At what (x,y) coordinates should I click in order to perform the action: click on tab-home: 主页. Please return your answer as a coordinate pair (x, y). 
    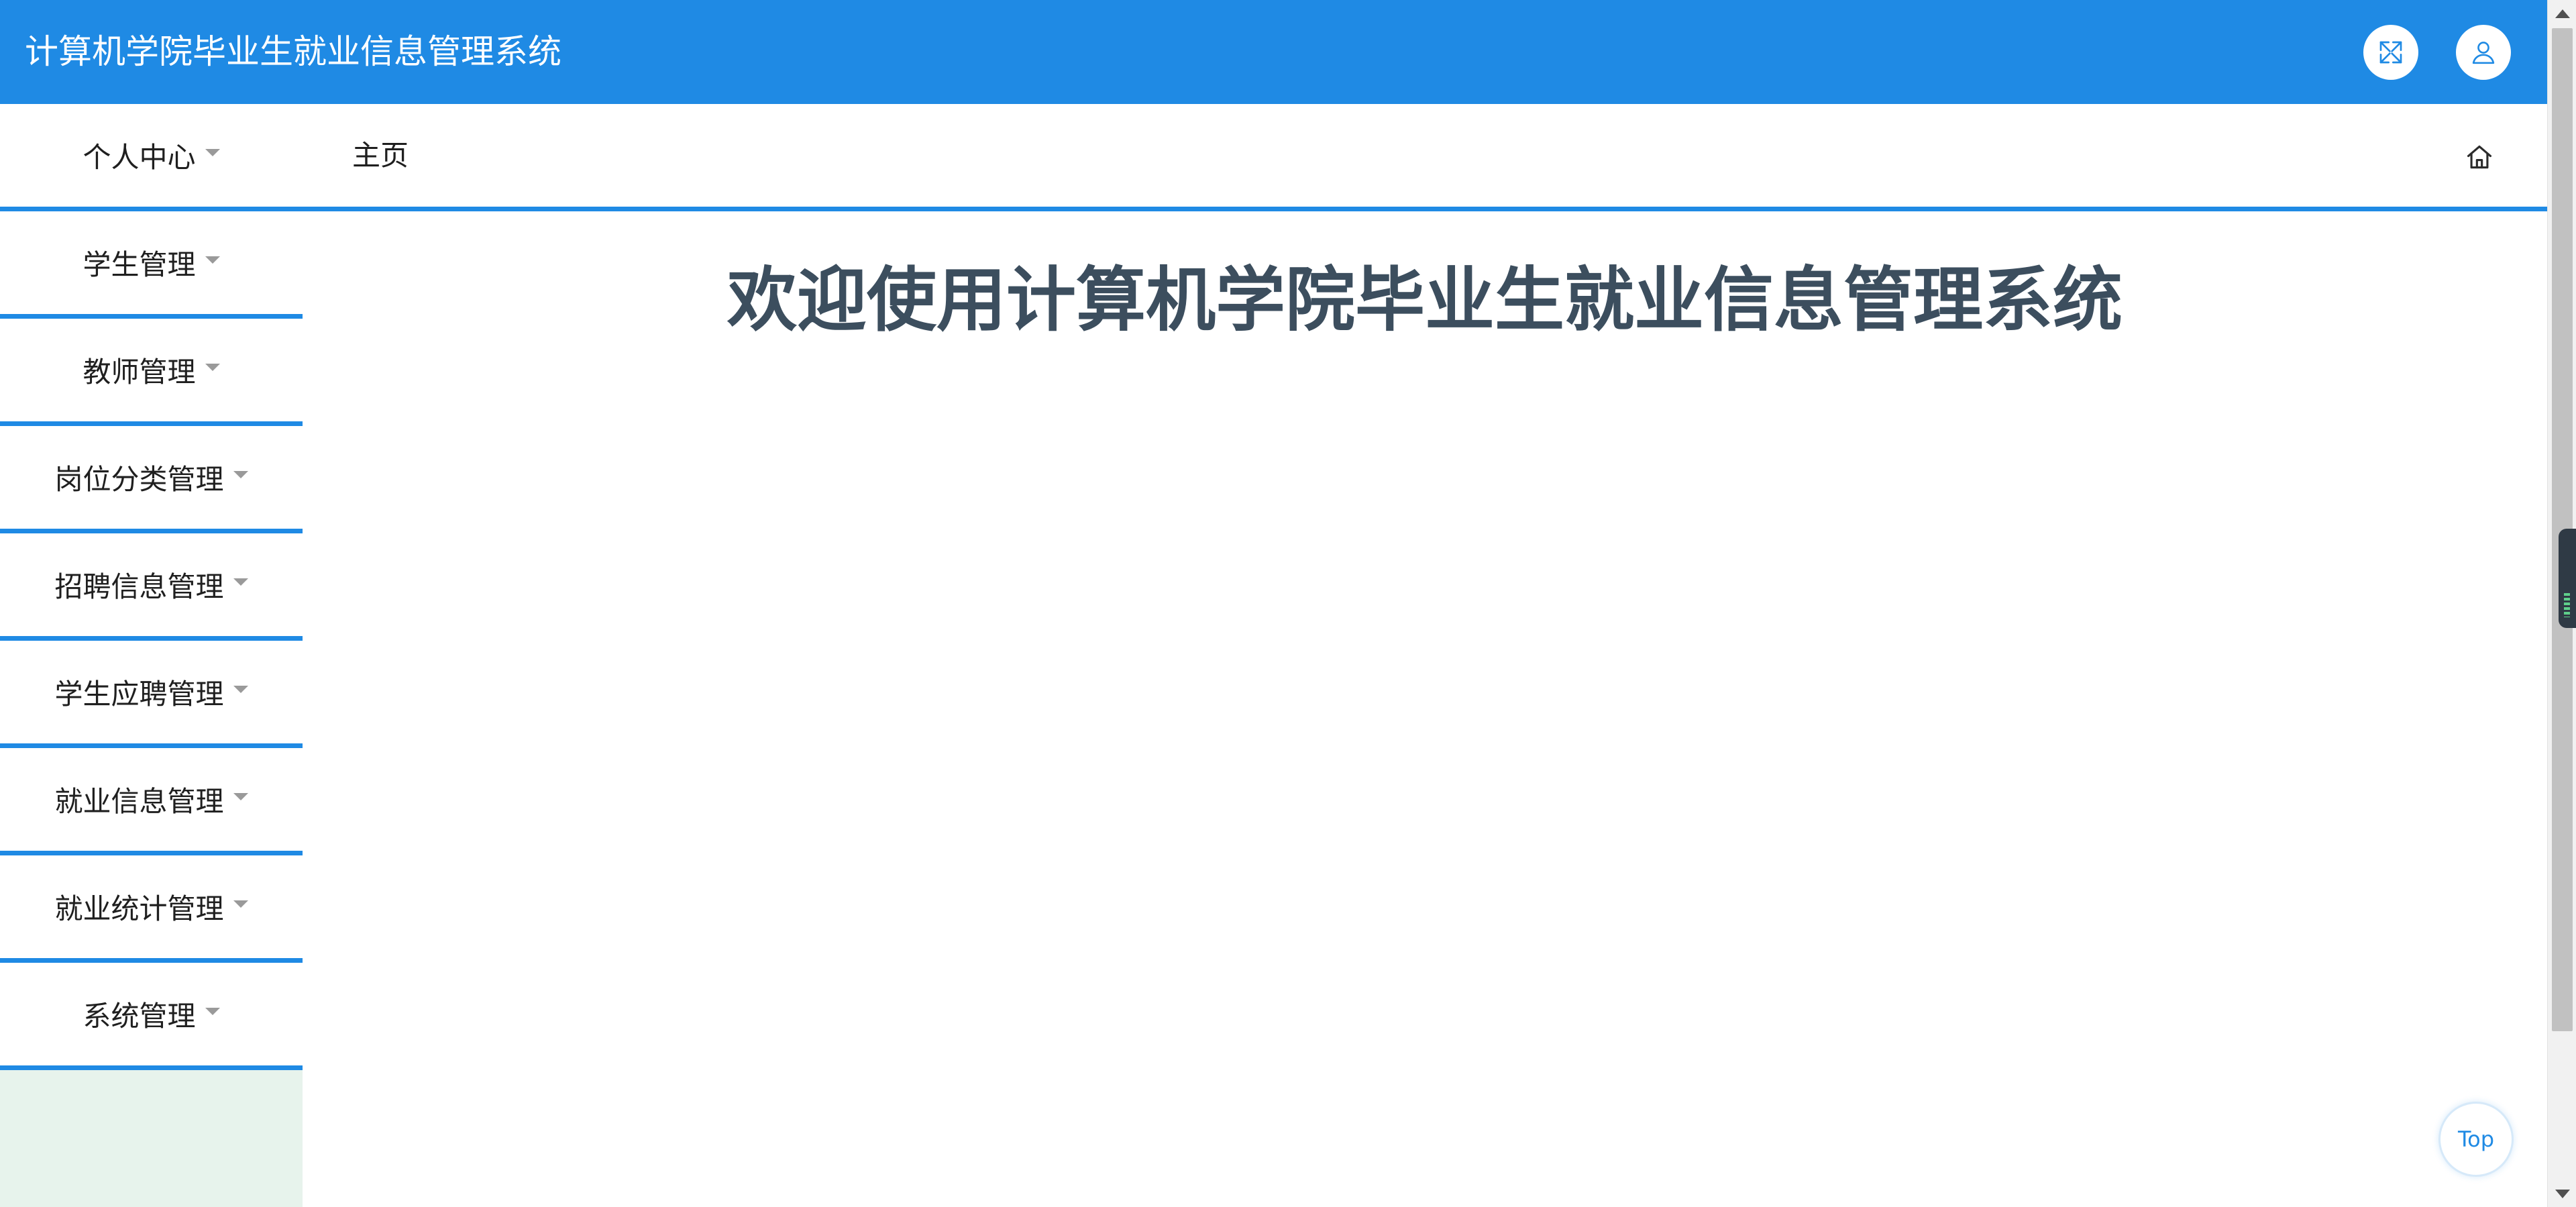
    Looking at the image, I should click on (380, 155).